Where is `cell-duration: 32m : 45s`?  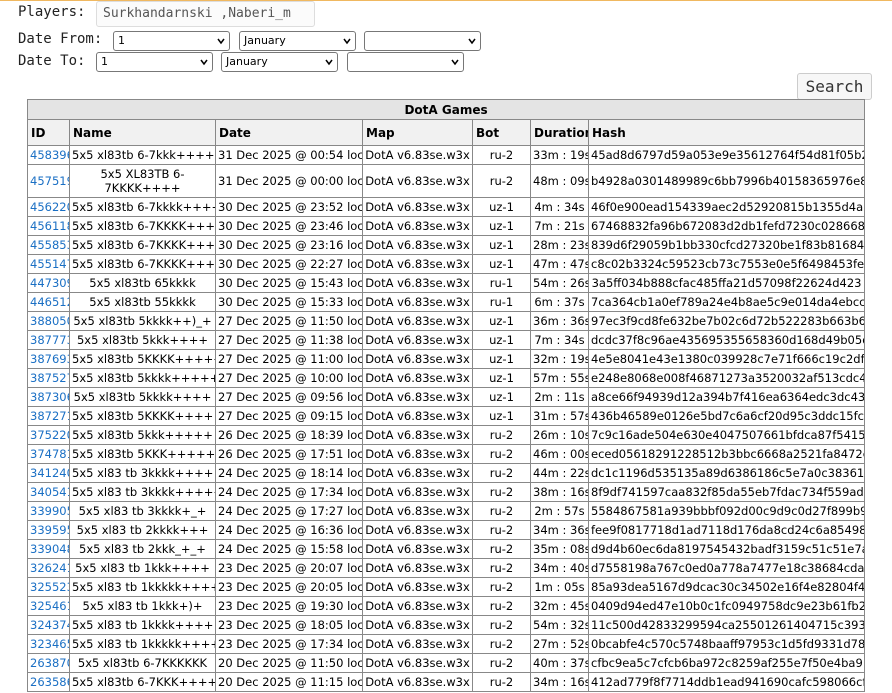
cell-duration: 32m : 45s is located at coordinates (559, 606).